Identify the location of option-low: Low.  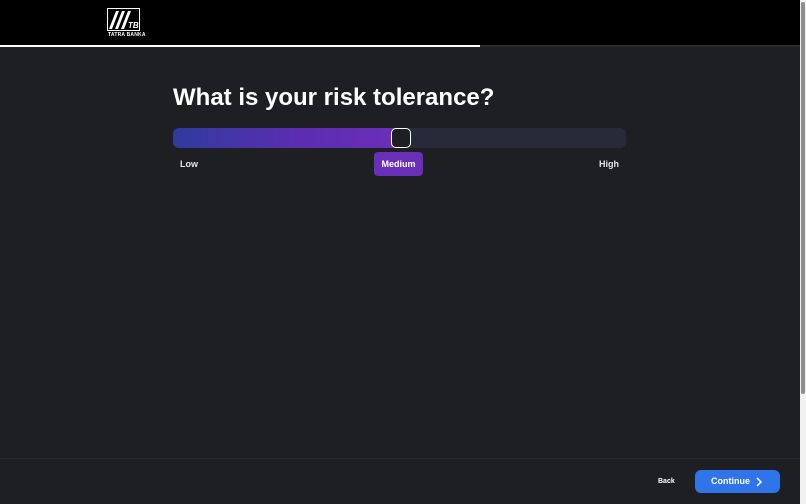
(189, 164).